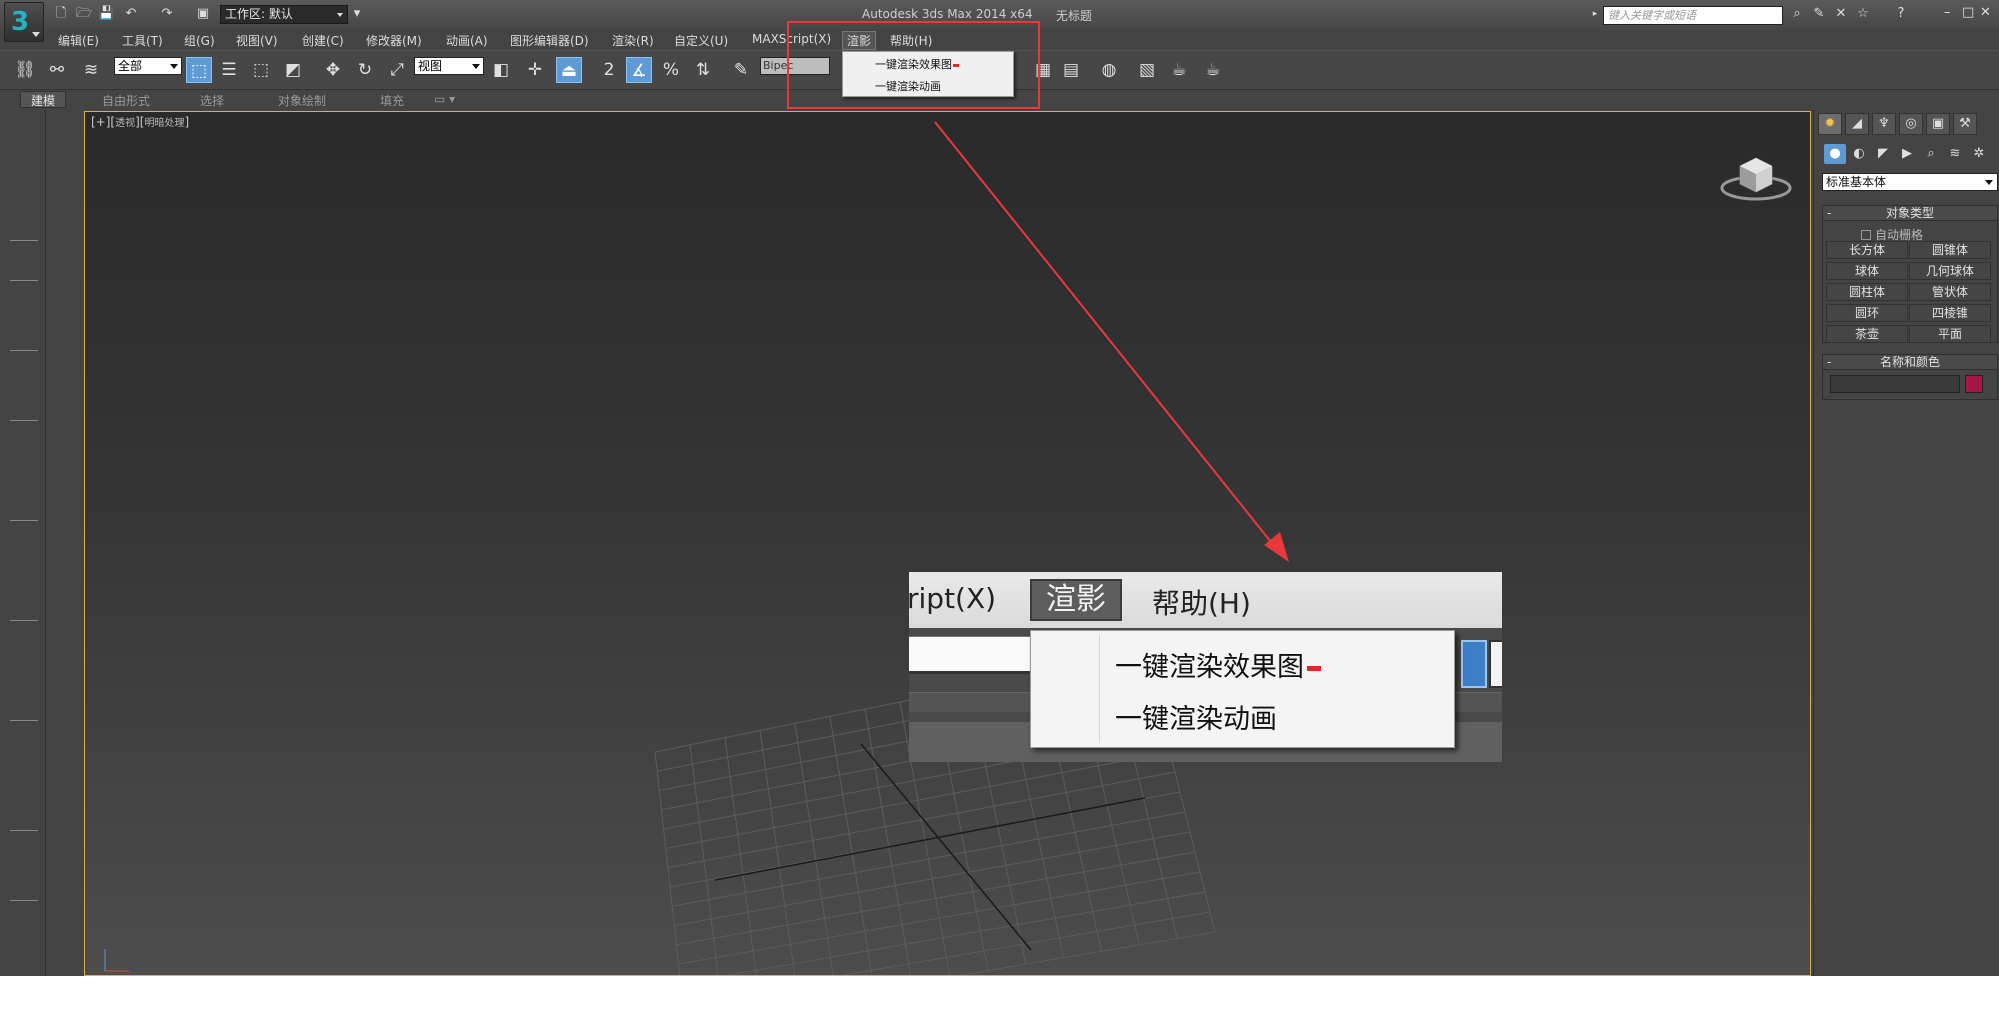 The image size is (1999, 1015). I want to click on undo-icon: ↶, so click(131, 14).